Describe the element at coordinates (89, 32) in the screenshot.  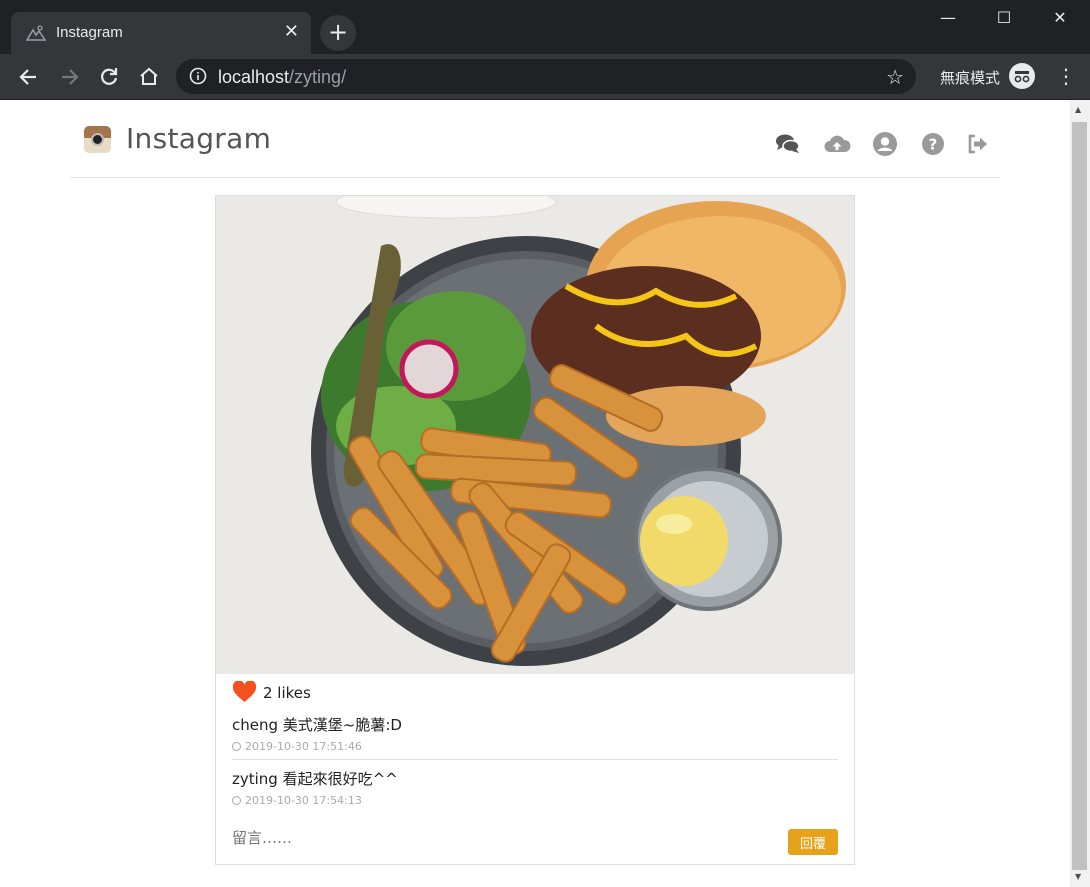
I see `tab-title: Instagram` at that location.